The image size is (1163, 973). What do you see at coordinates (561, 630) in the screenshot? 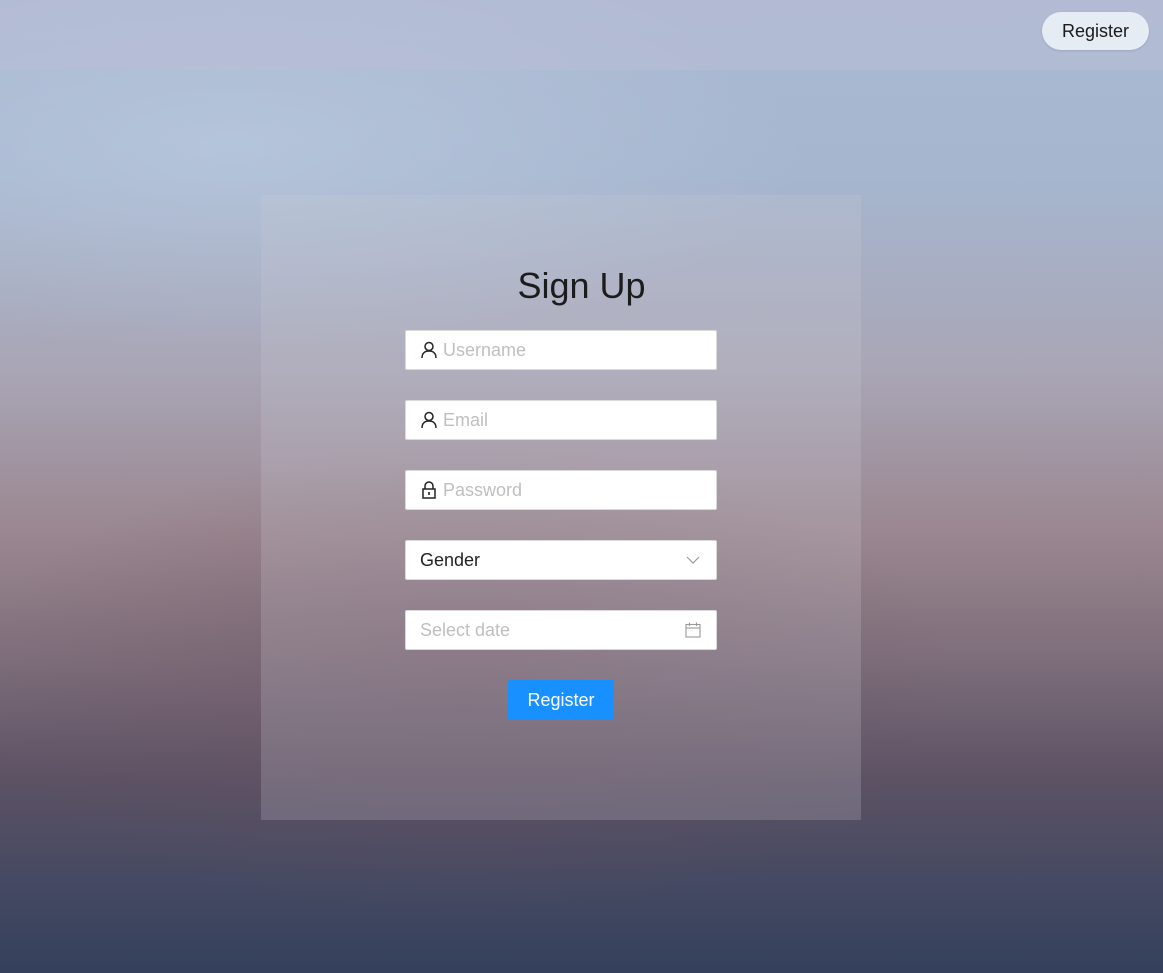
I see `date-picker: Select date` at bounding box center [561, 630].